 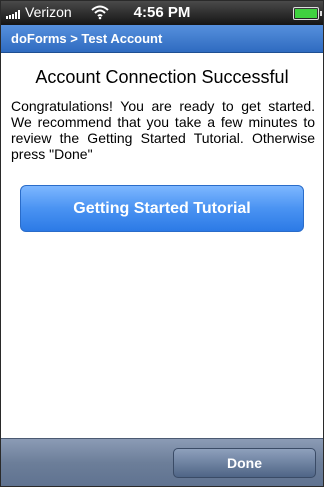 What do you see at coordinates (162, 462) in the screenshot?
I see `bottom-toolbar: Done` at bounding box center [162, 462].